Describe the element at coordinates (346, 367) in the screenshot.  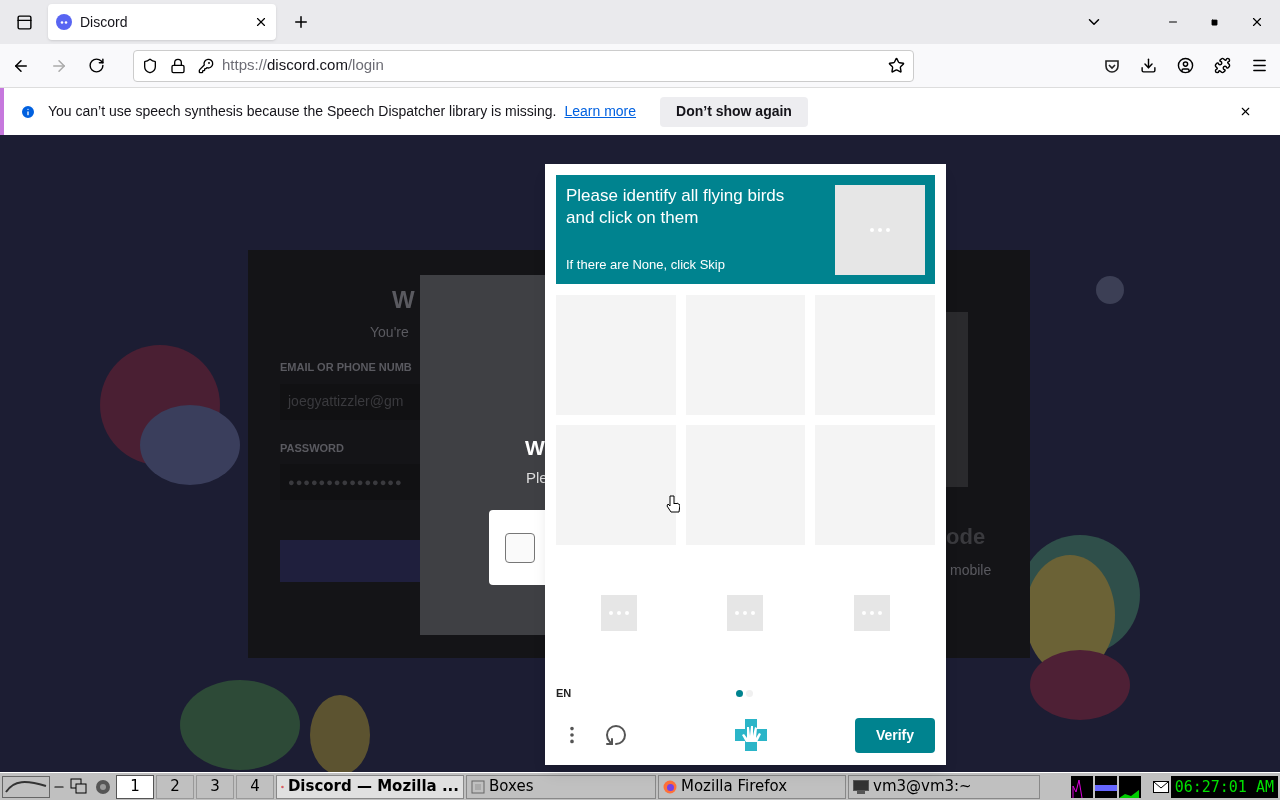
I see `email-label: EMAIL OR PHONE NUMB` at that location.